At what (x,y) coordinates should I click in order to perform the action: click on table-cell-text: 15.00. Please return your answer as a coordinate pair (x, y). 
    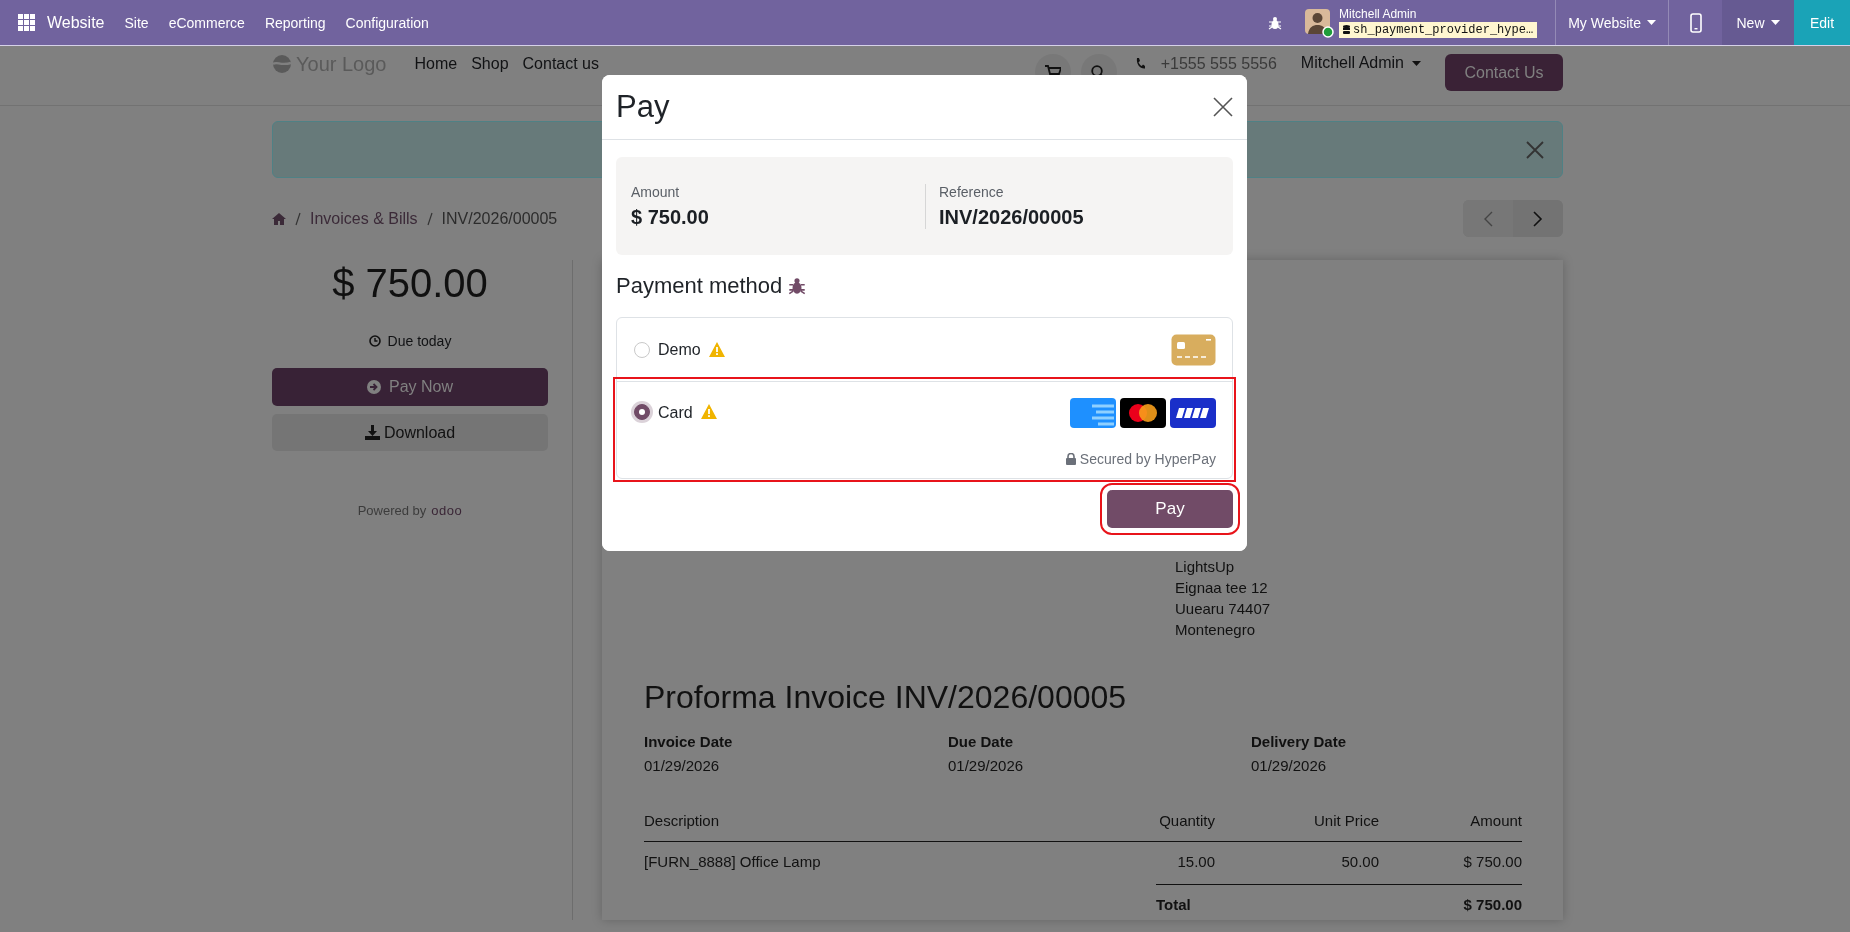
    Looking at the image, I should click on (1195, 862).